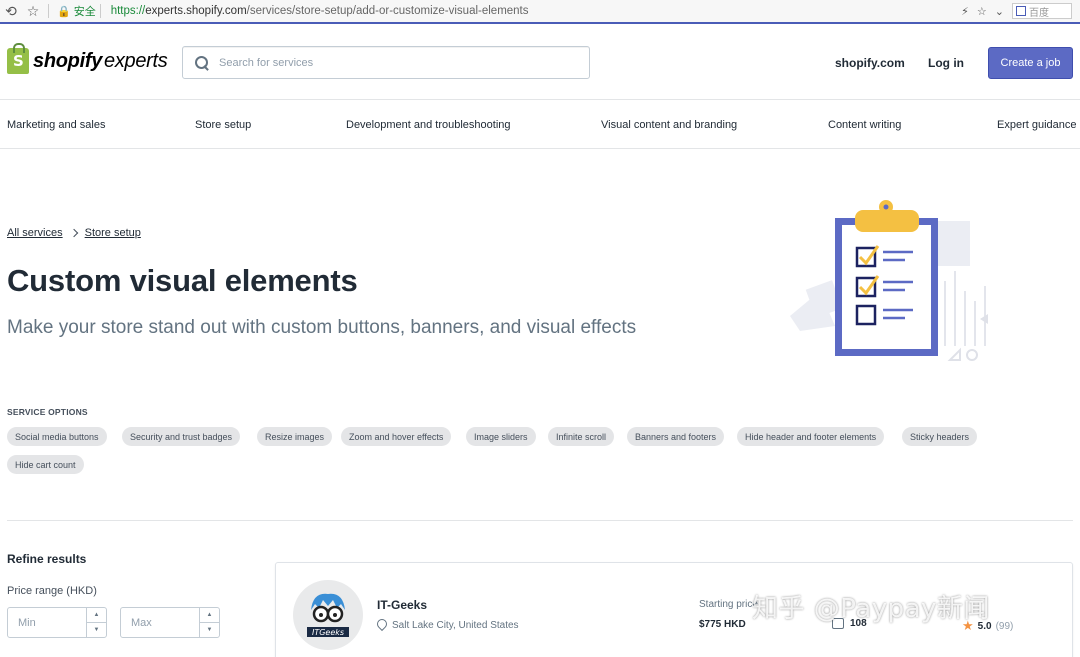  What do you see at coordinates (1021, 11) in the screenshot?
I see `baidu-logo-icon` at bounding box center [1021, 11].